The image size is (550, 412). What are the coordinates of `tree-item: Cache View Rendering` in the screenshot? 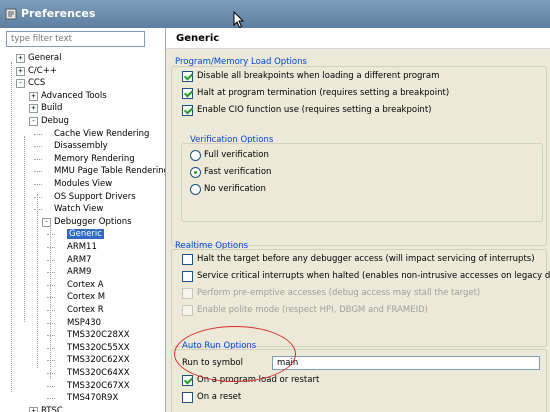 It's located at (101, 134).